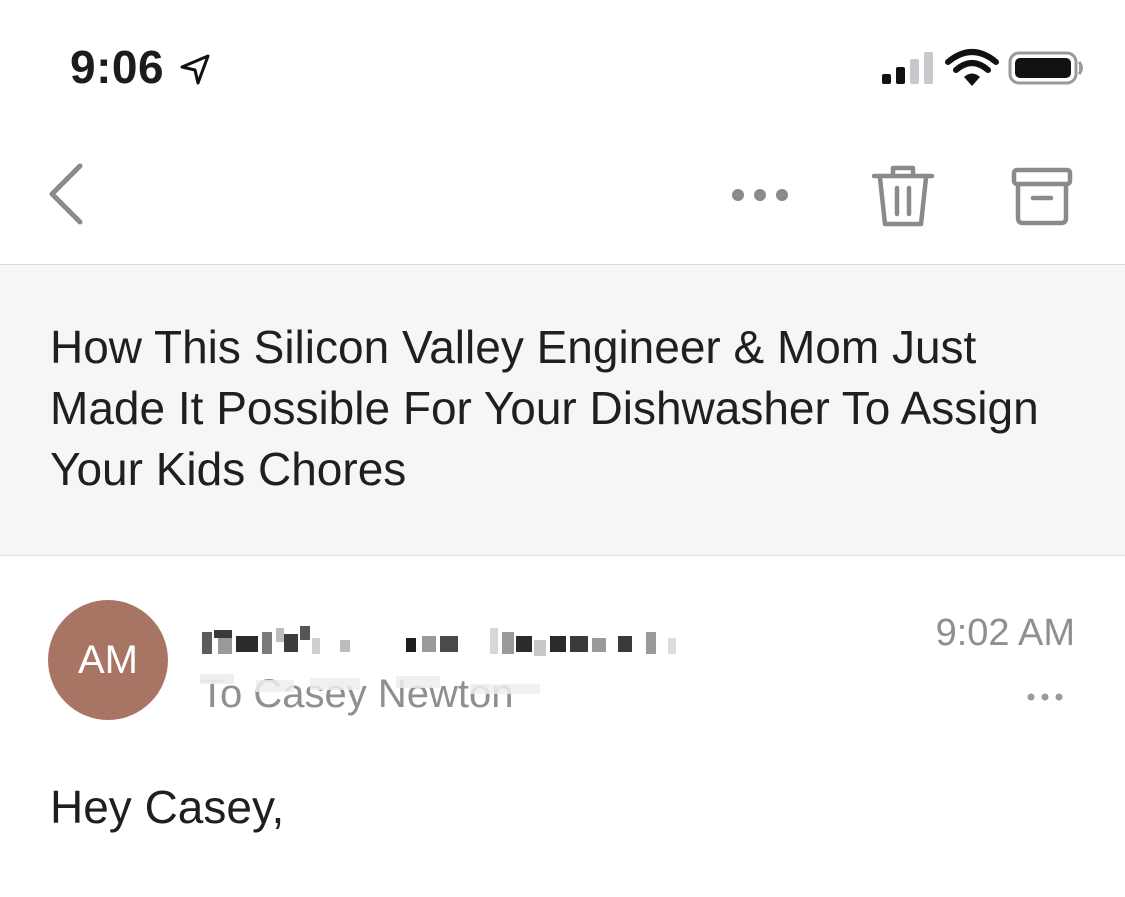 The image size is (1125, 897). What do you see at coordinates (117, 67) in the screenshot?
I see `status-time: 9:06` at bounding box center [117, 67].